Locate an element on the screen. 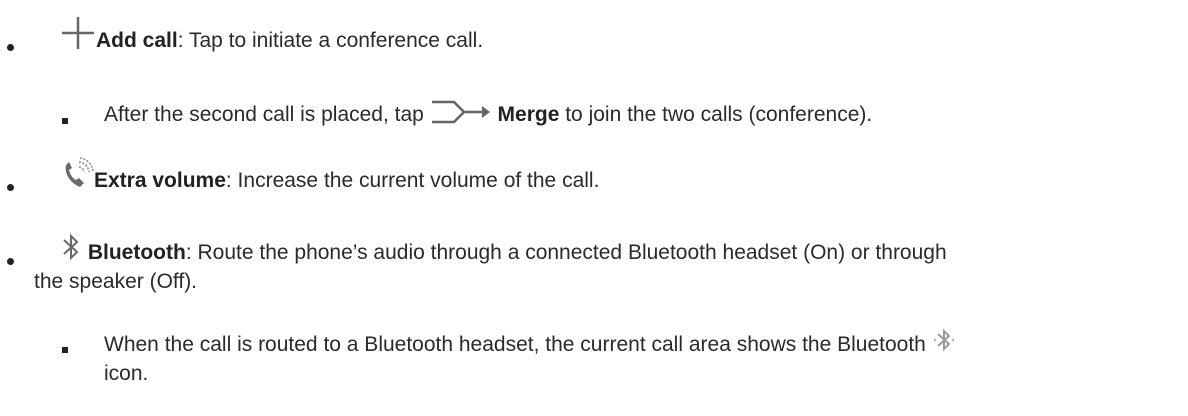 The image size is (1188, 416). item-text-continued: the speaker (Off). is located at coordinates (116, 281).